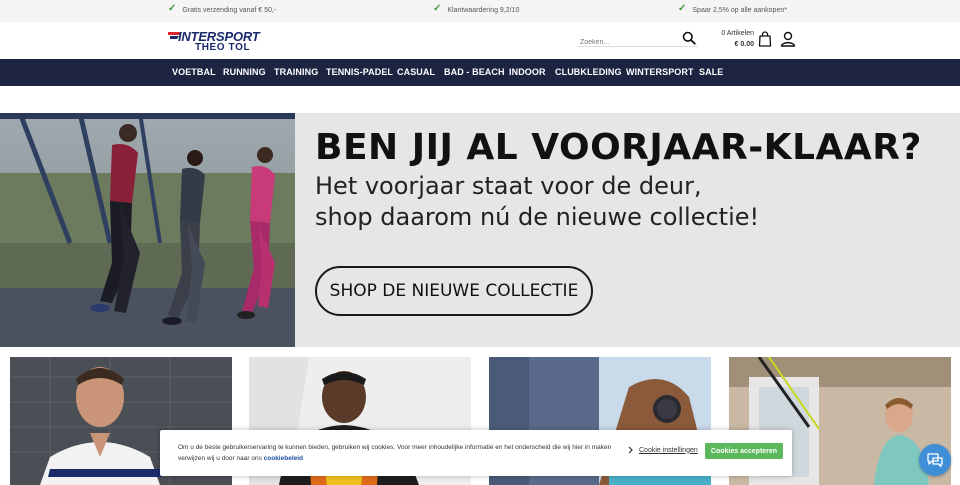 The height and width of the screenshot is (485, 960). Describe the element at coordinates (737, 33) in the screenshot. I see `cart-item-count: 0 Artikelen` at that location.